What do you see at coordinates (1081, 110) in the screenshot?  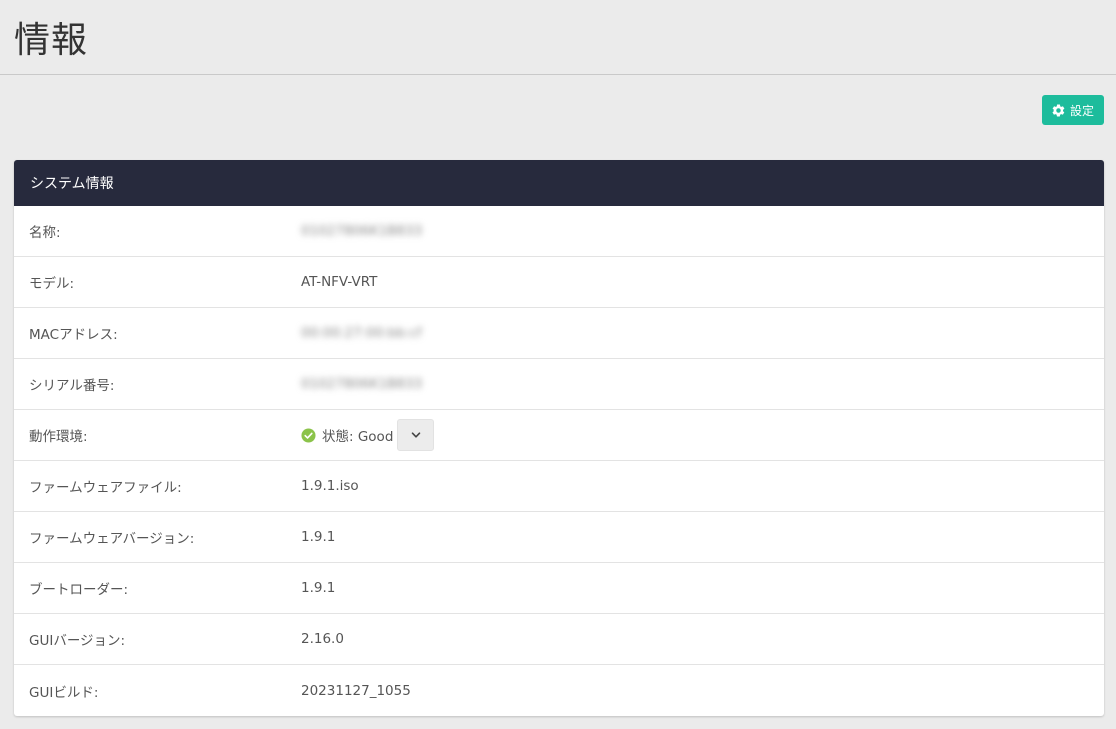 I see `settings-button-label: 設定` at bounding box center [1081, 110].